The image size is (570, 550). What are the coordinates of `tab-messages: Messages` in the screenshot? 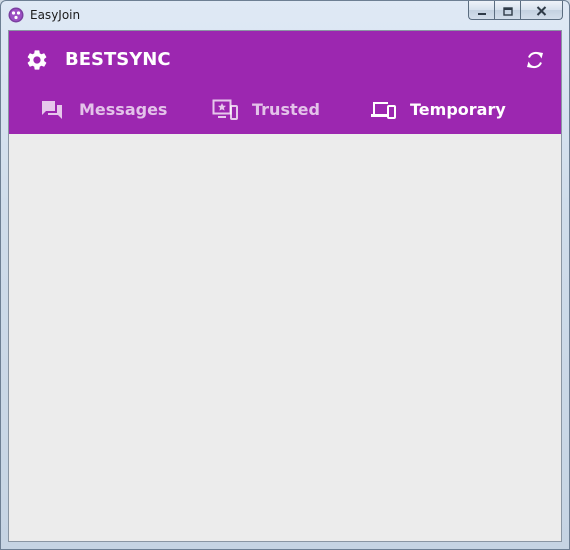 It's located at (103, 110).